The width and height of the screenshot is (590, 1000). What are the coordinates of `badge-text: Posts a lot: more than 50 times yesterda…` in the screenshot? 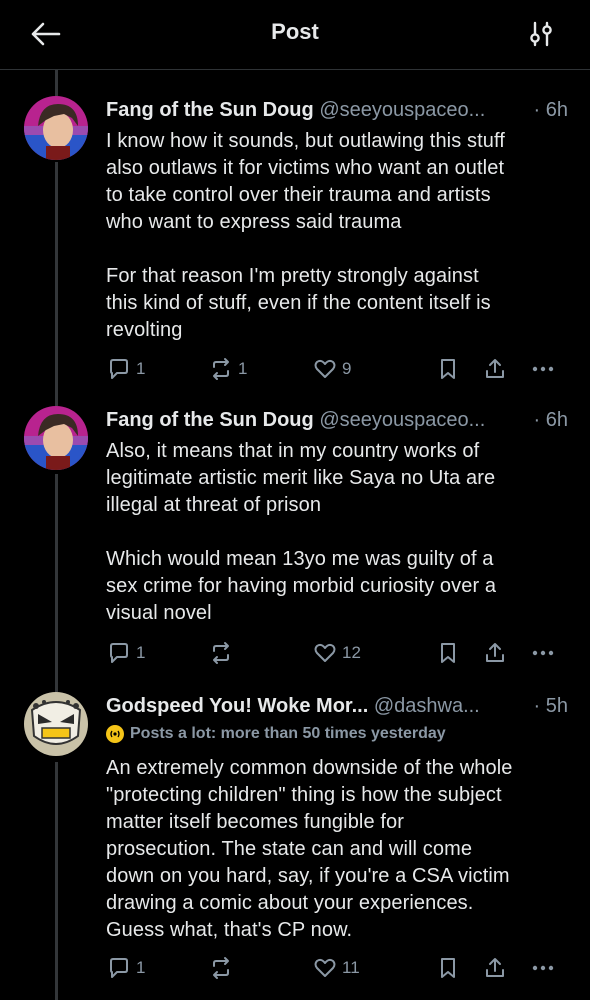 It's located at (288, 733).